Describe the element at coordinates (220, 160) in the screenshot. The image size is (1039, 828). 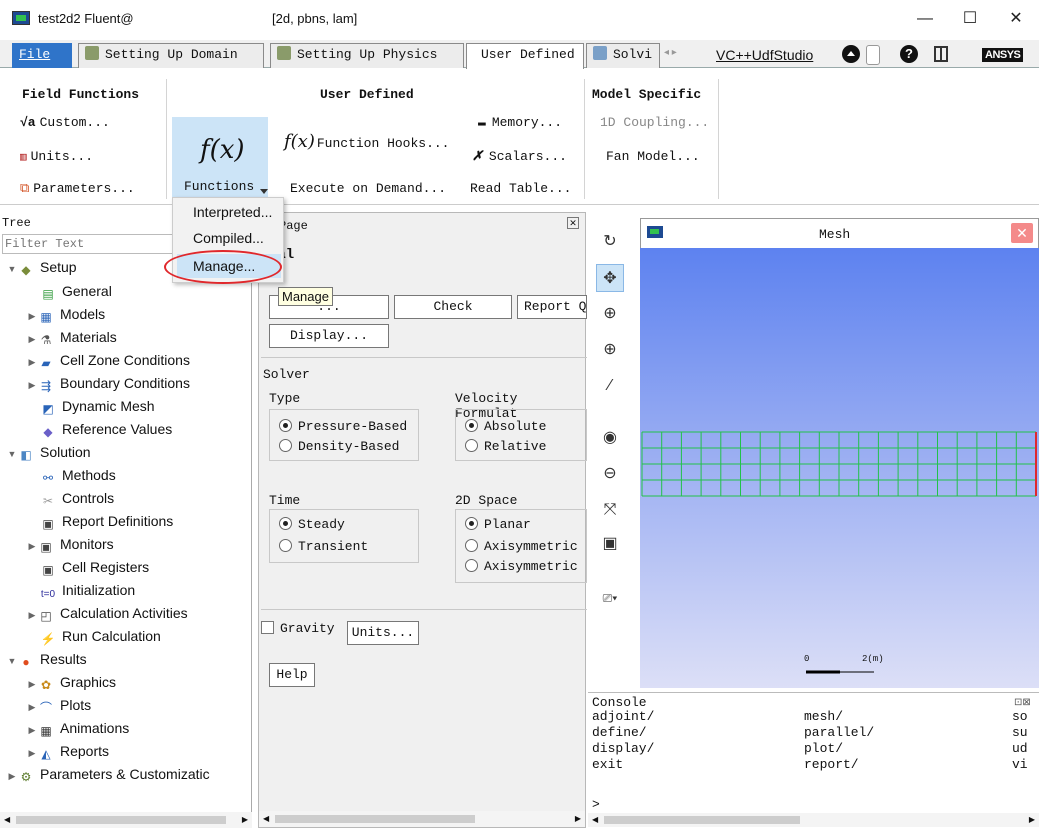
I see `functions-dropdown-button: f(x) Functions` at that location.